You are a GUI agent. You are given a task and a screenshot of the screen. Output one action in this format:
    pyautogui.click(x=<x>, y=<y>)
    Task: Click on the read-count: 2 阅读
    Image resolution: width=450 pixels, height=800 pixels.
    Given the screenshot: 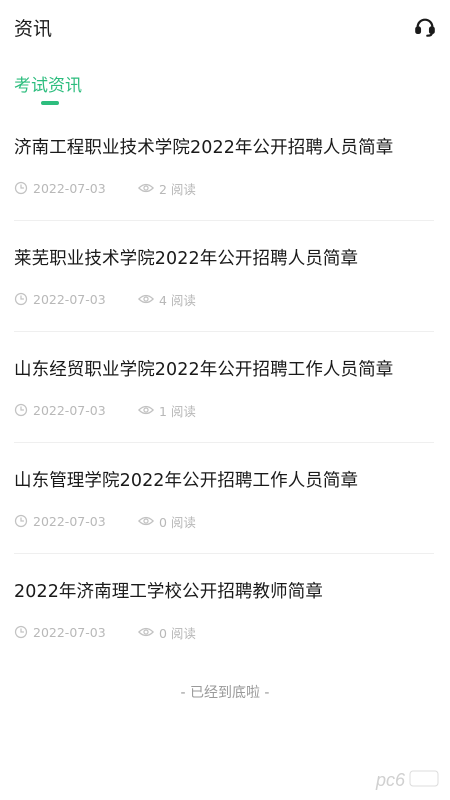 What is the action you would take?
    pyautogui.click(x=167, y=188)
    